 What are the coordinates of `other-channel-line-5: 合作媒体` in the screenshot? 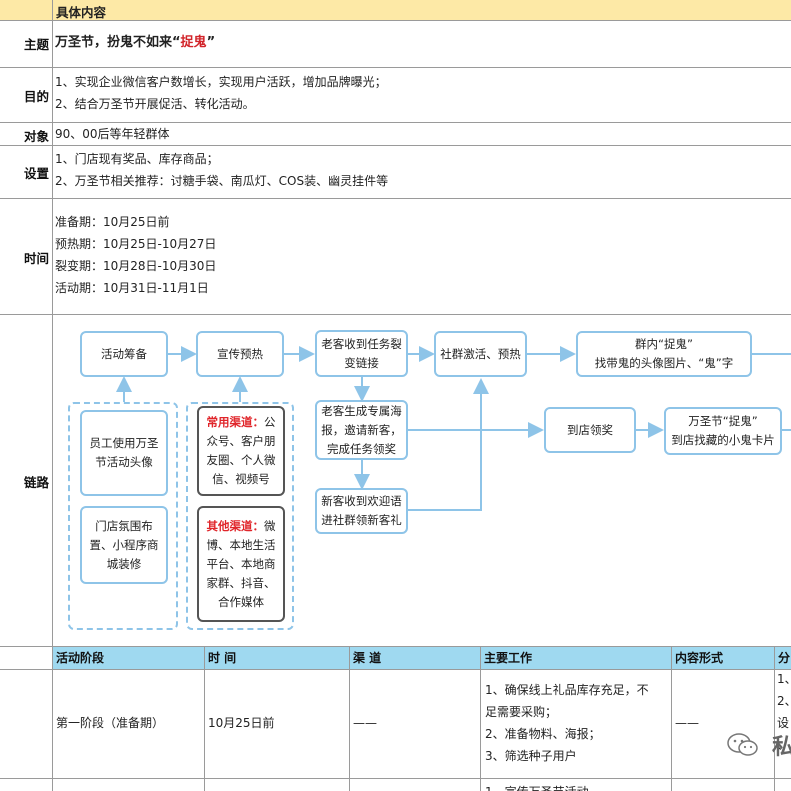 It's located at (241, 601).